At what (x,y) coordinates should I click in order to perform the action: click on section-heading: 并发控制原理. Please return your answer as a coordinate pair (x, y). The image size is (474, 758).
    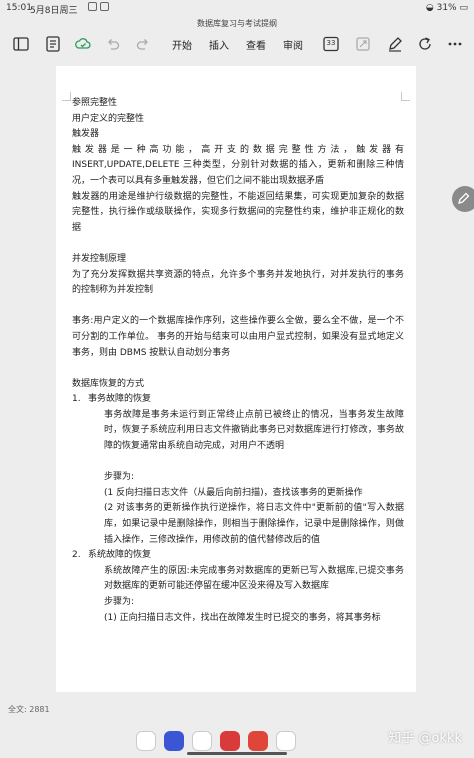
    Looking at the image, I should click on (99, 258).